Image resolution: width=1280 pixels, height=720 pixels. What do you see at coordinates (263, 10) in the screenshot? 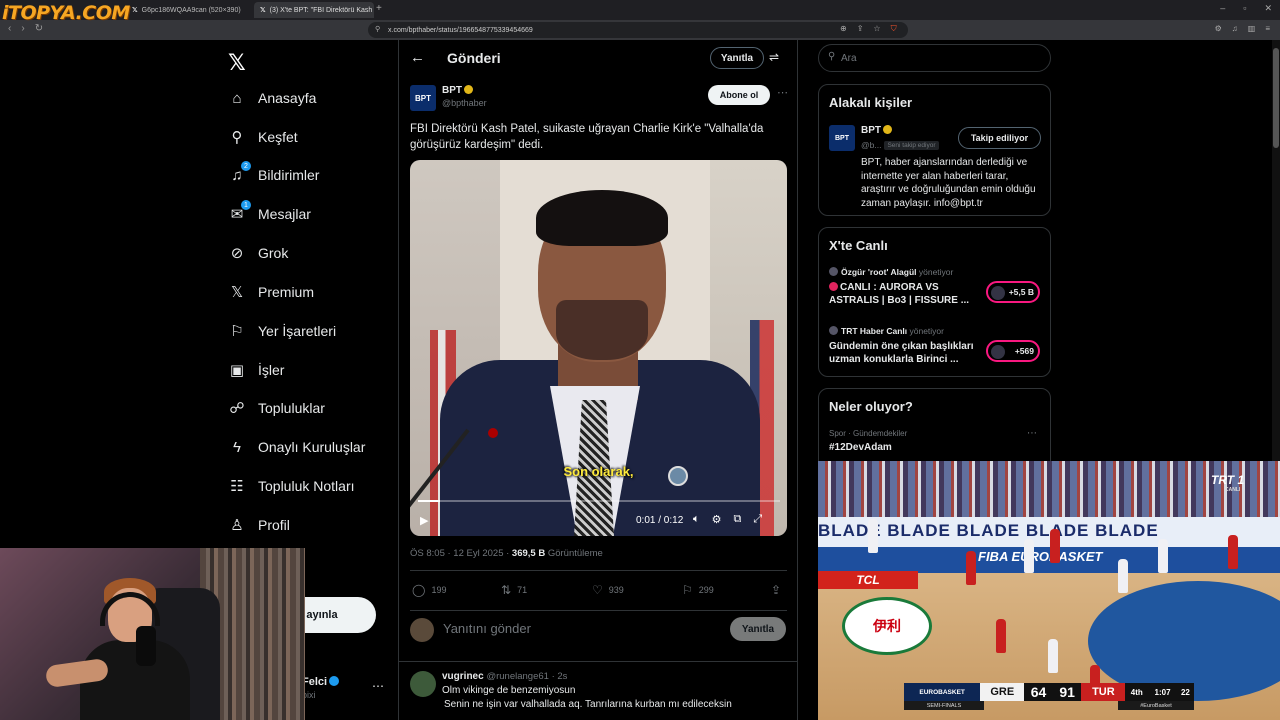
I see `x-favicon-icon: 𝕏` at bounding box center [263, 10].